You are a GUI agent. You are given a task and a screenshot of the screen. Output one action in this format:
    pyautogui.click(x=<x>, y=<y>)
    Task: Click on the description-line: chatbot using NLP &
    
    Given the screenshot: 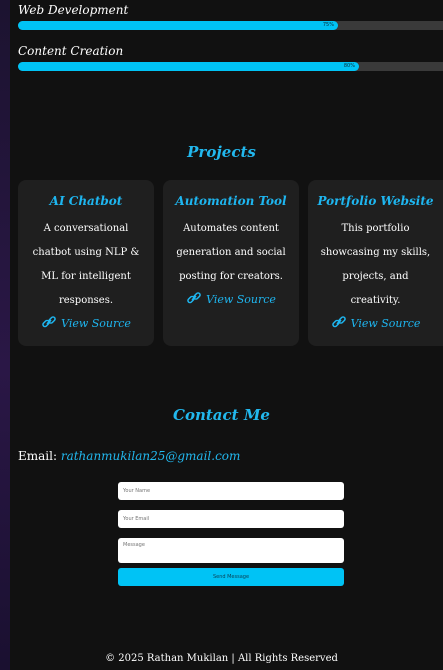 What is the action you would take?
    pyautogui.click(x=86, y=252)
    